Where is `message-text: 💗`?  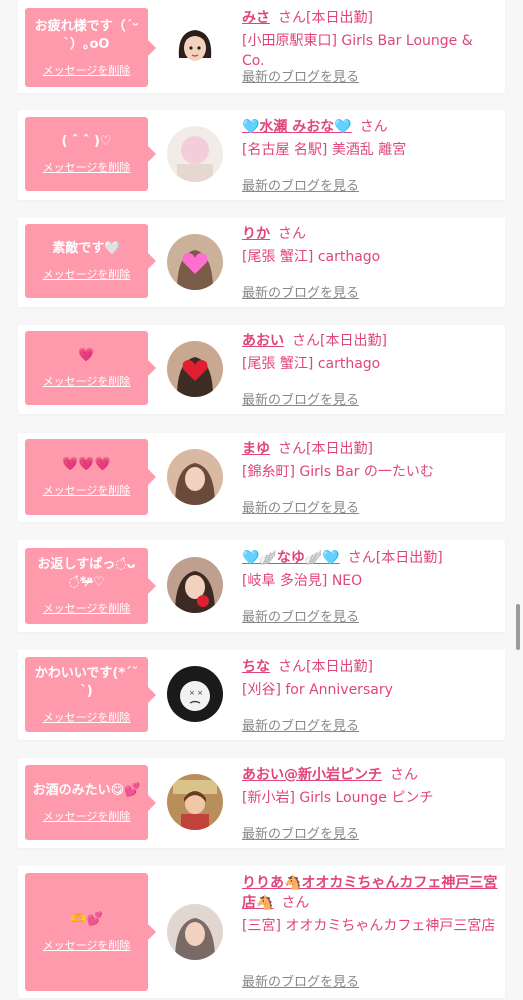 message-text: 💗 is located at coordinates (86, 355).